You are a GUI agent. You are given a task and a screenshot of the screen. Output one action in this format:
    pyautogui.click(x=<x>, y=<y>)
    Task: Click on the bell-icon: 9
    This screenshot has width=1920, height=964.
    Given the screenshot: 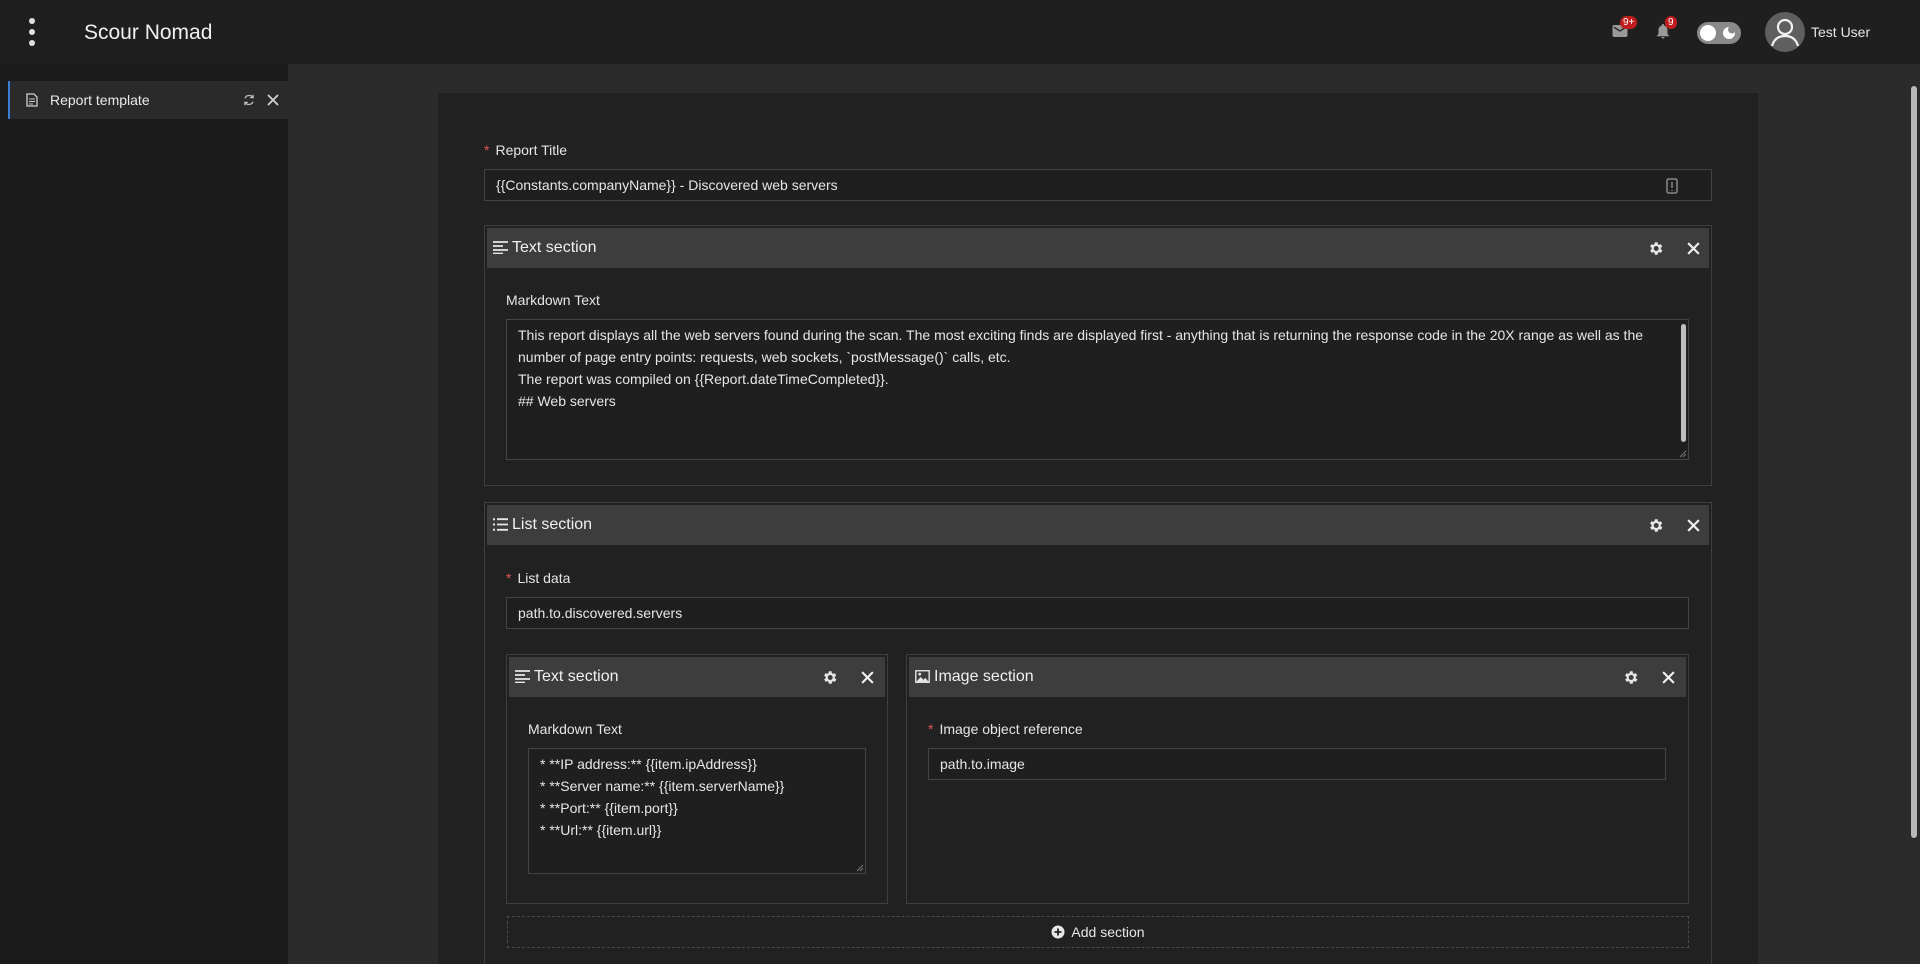 What is the action you would take?
    pyautogui.click(x=1665, y=29)
    